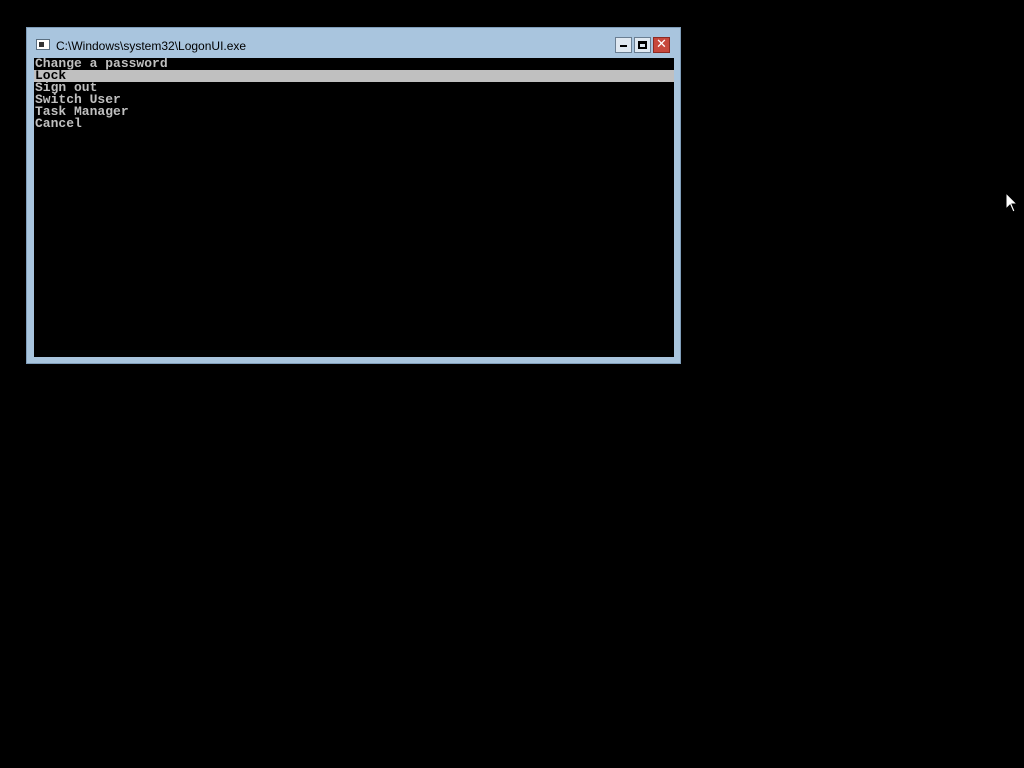 Image resolution: width=1024 pixels, height=768 pixels. I want to click on console-window-icon-screen, so click(41, 44).